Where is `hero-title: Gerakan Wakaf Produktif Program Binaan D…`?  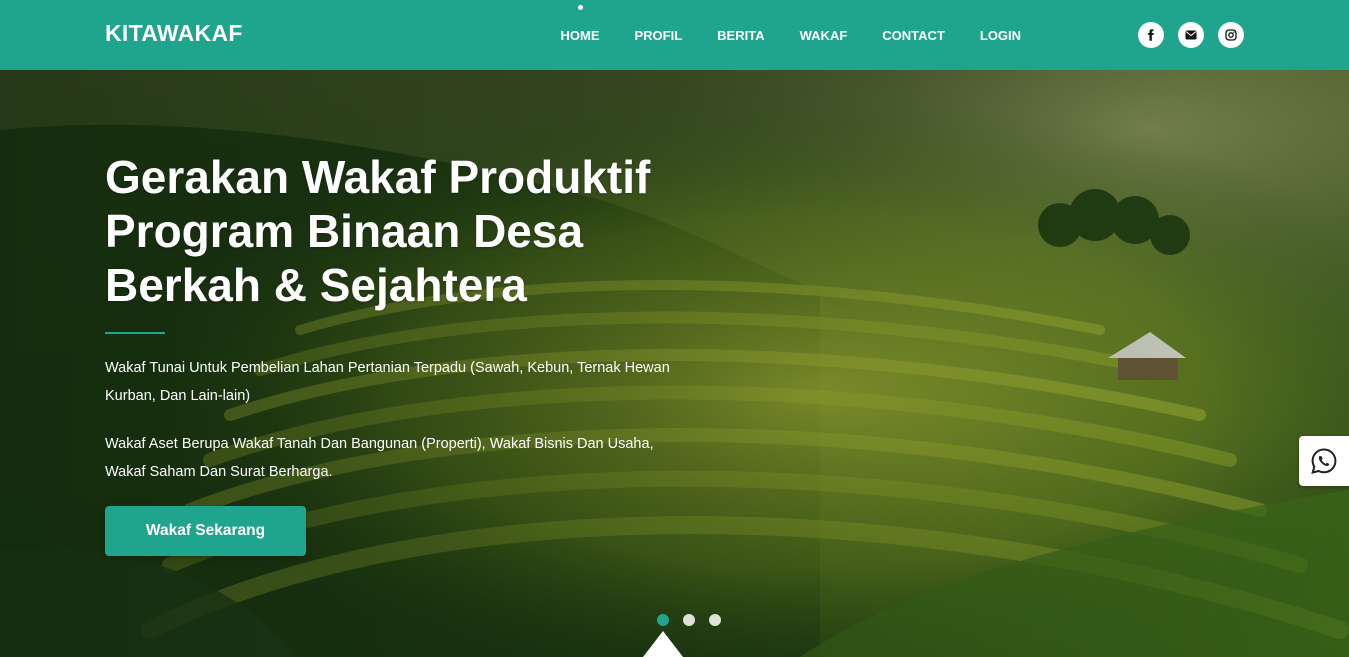
hero-title: Gerakan Wakaf Produktif Program Binaan D… is located at coordinates (395, 231).